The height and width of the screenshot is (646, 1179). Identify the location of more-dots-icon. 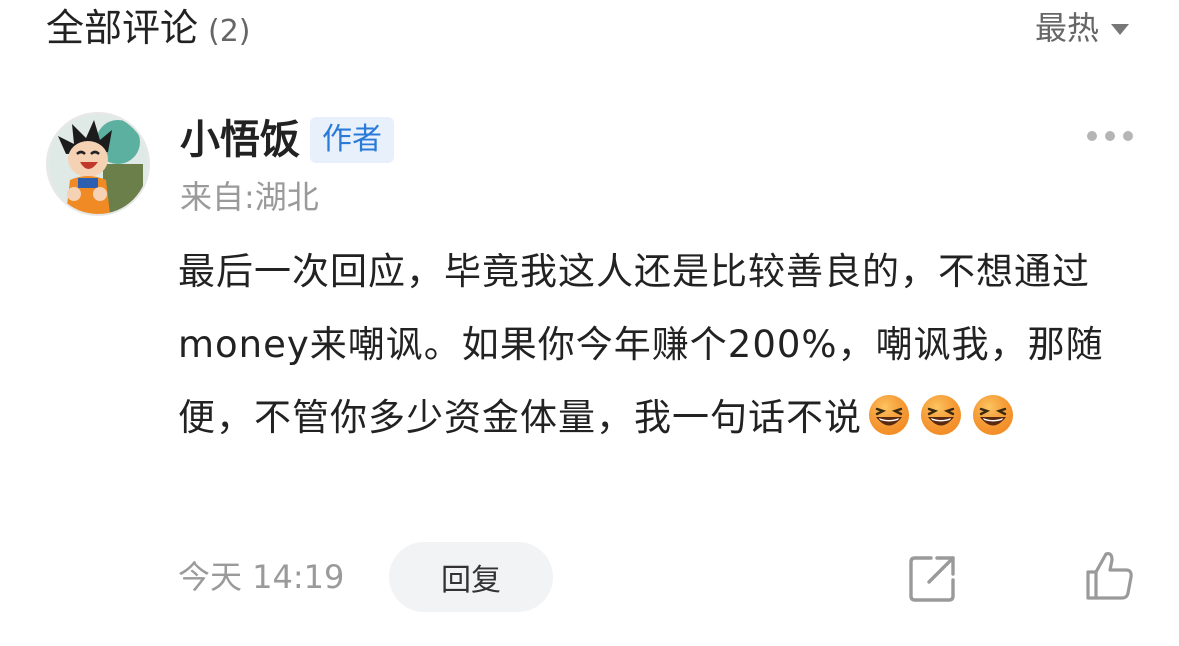
(1110, 136).